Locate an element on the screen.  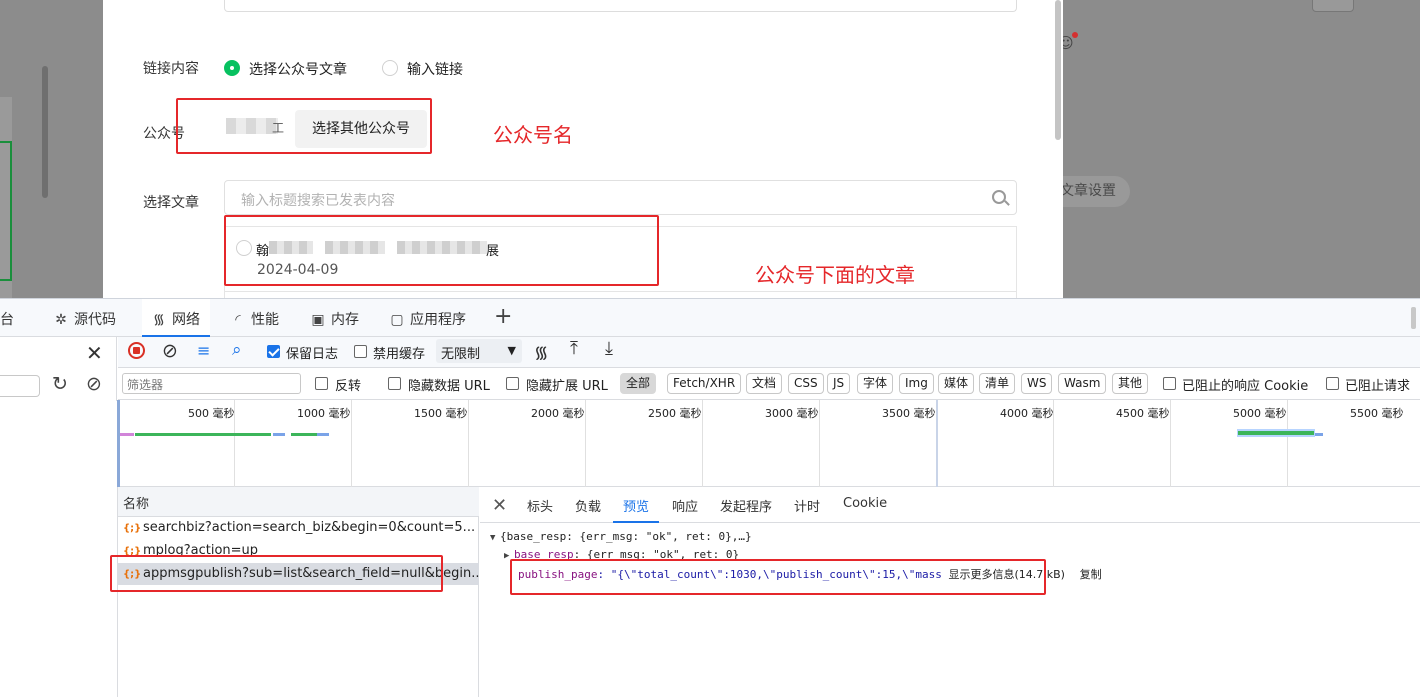
expand-triangle-icon: ▼ is located at coordinates (495, 538).